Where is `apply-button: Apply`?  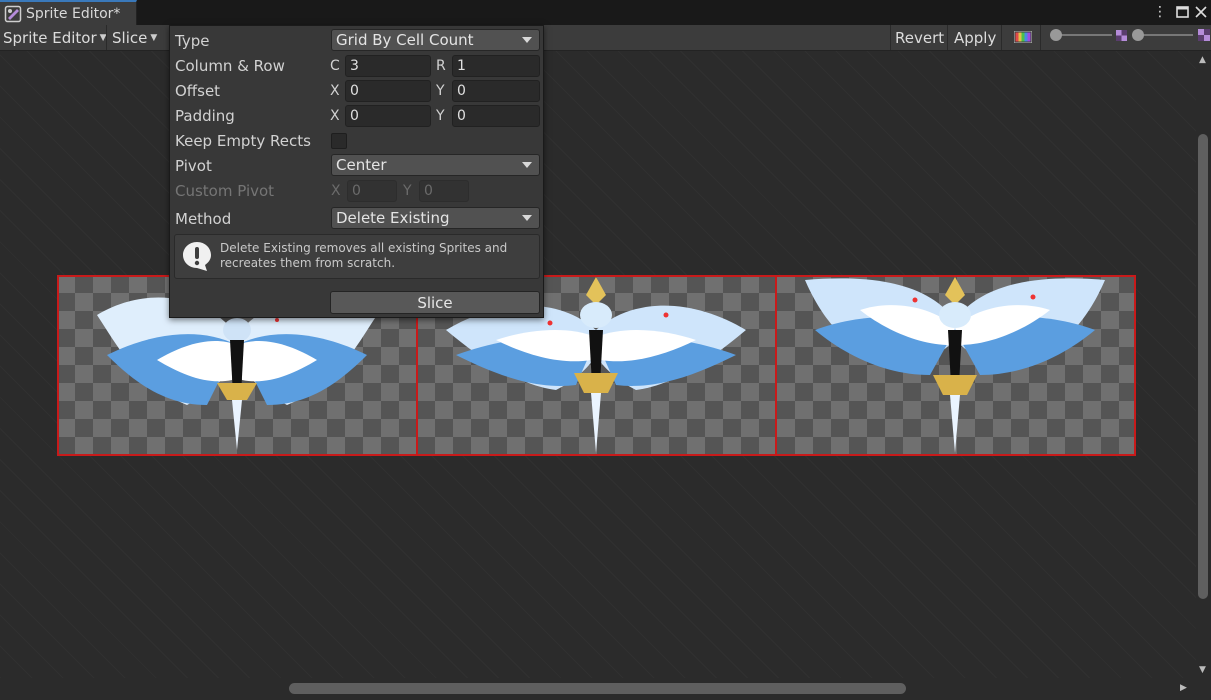 apply-button: Apply is located at coordinates (975, 37).